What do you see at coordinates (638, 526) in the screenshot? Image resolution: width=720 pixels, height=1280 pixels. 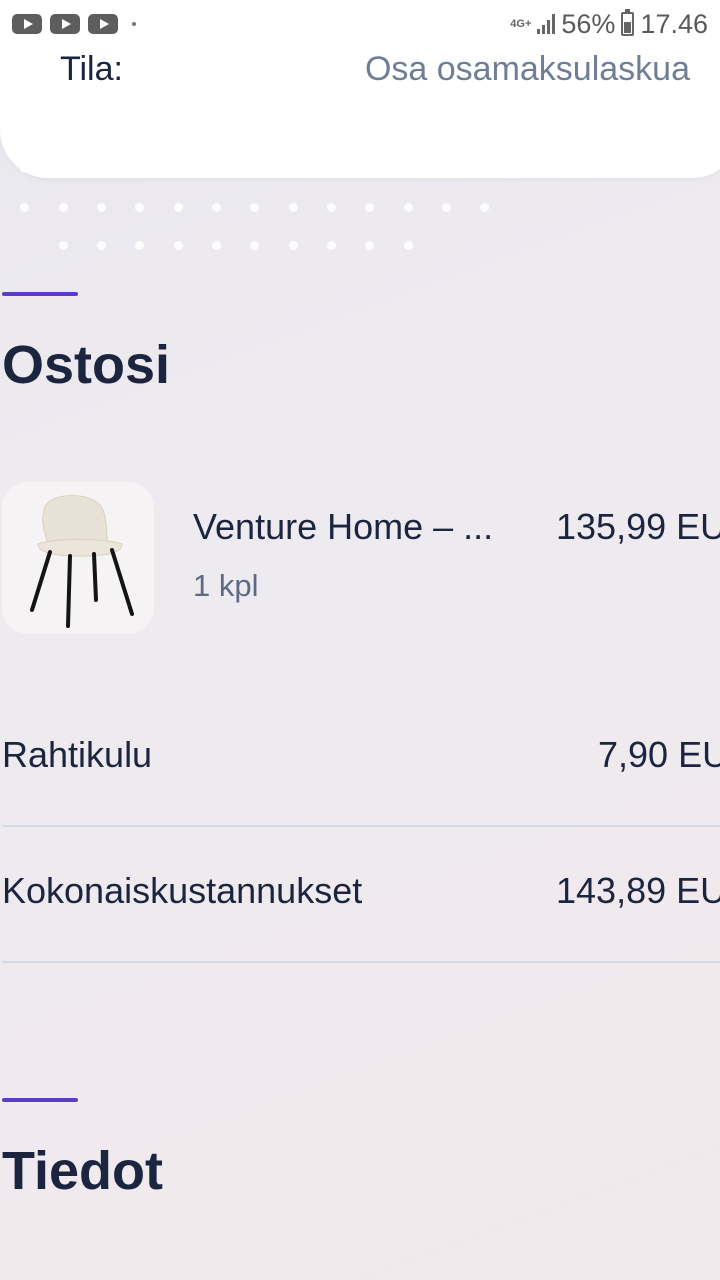 I see `product-price: 135,99 EU` at bounding box center [638, 526].